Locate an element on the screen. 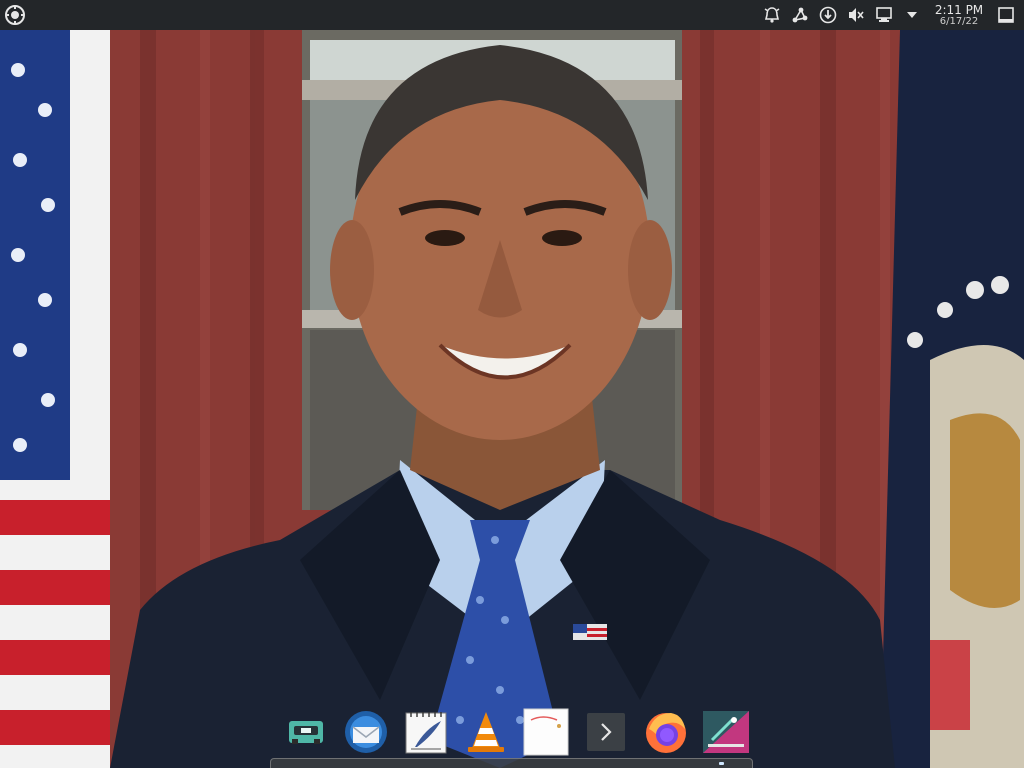  active-app-indicator is located at coordinates (721, 763).